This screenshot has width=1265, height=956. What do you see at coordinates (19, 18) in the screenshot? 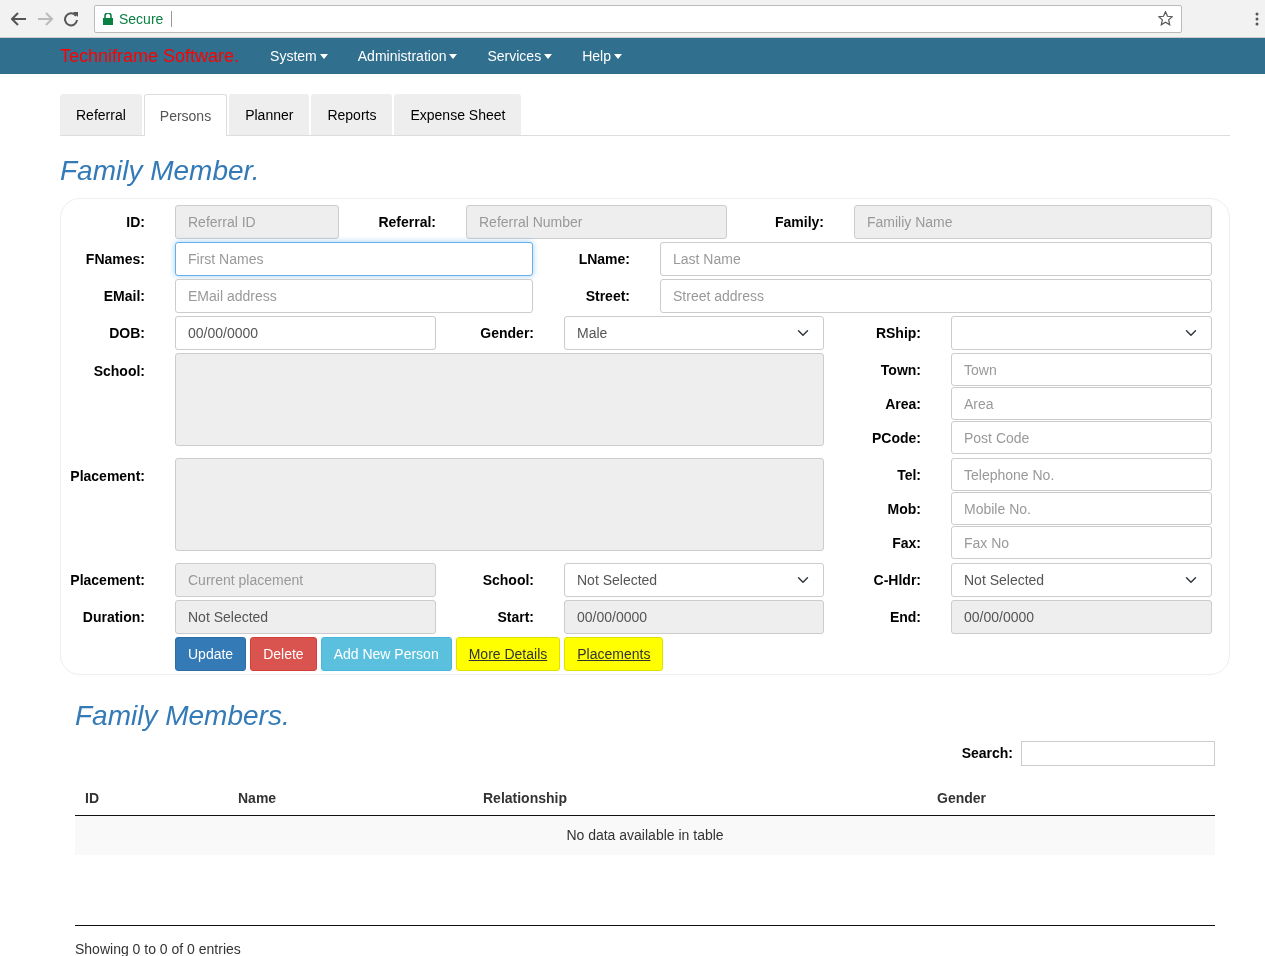
I see `back-arrow-icon` at bounding box center [19, 18].